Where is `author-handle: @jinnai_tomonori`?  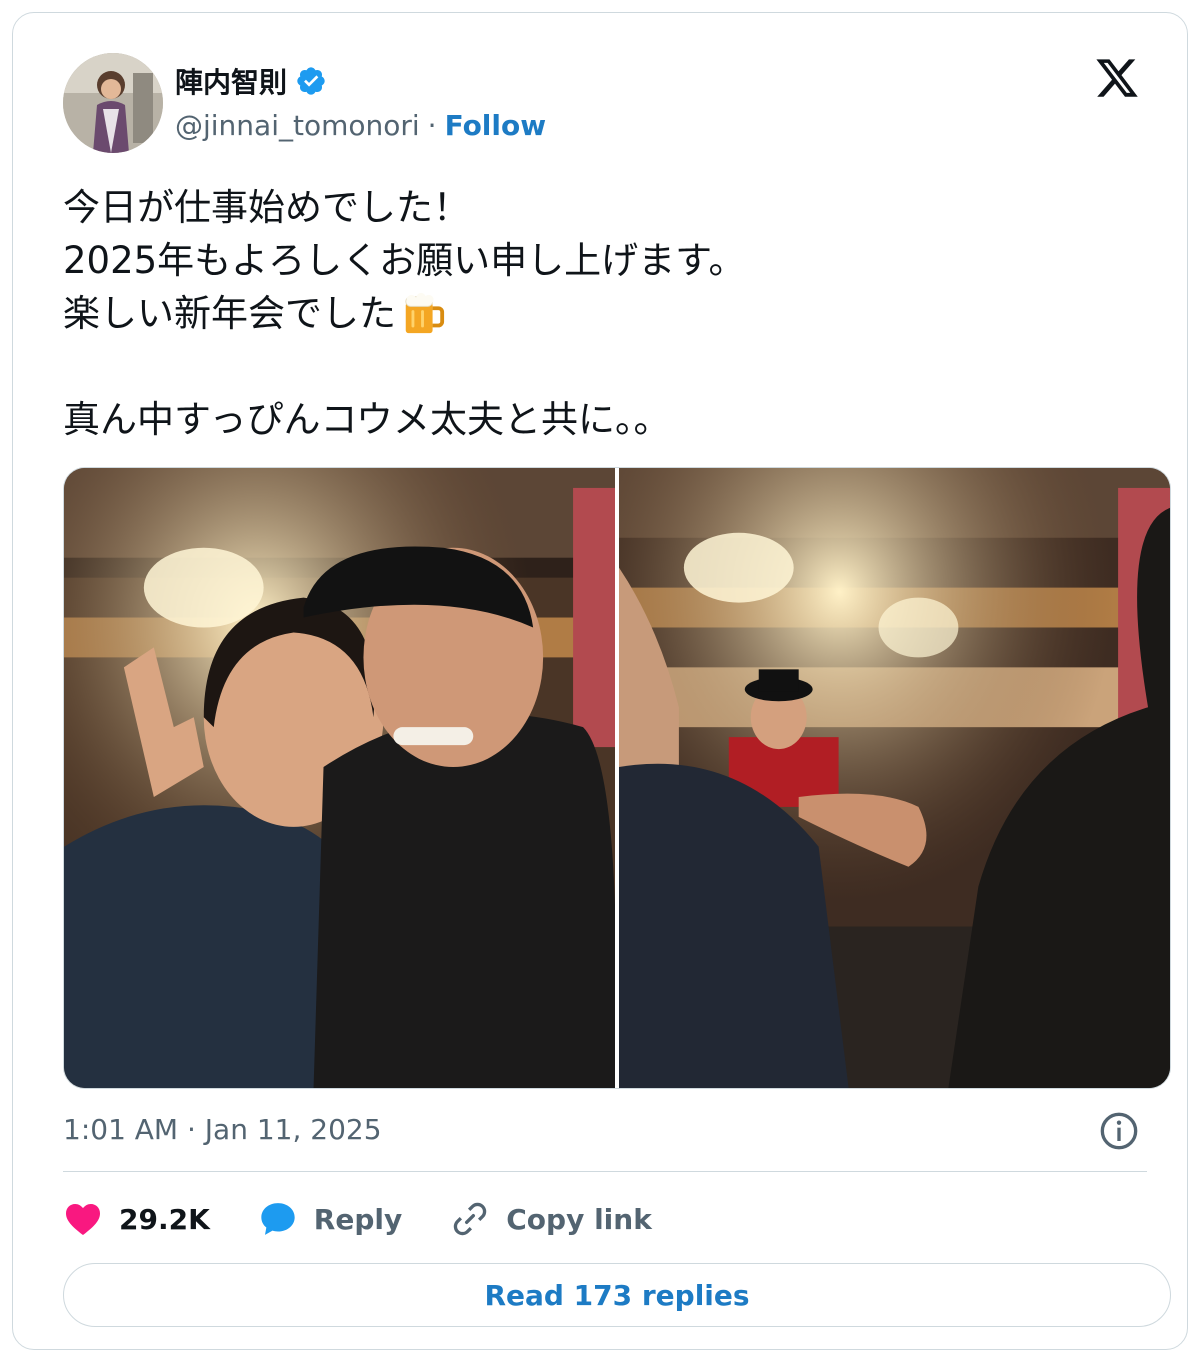 author-handle: @jinnai_tomonori is located at coordinates (297, 125).